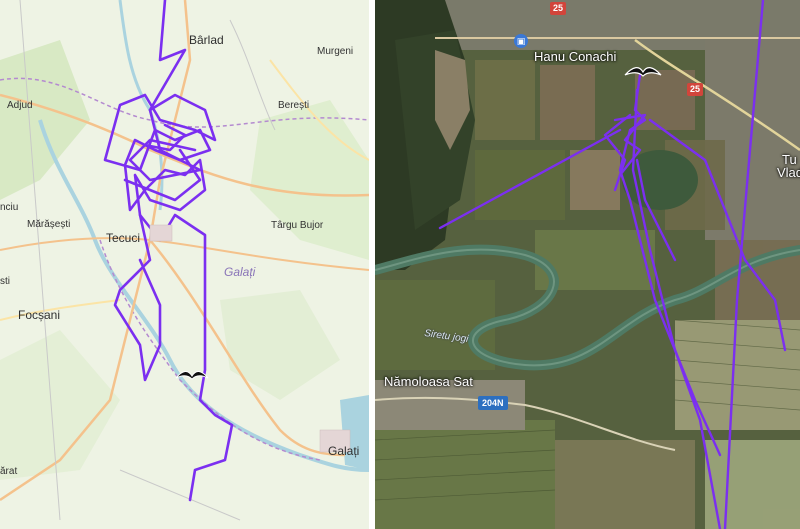 The image size is (800, 529). What do you see at coordinates (20, 105) in the screenshot?
I see `town-label-adjud: Adjud` at bounding box center [20, 105].